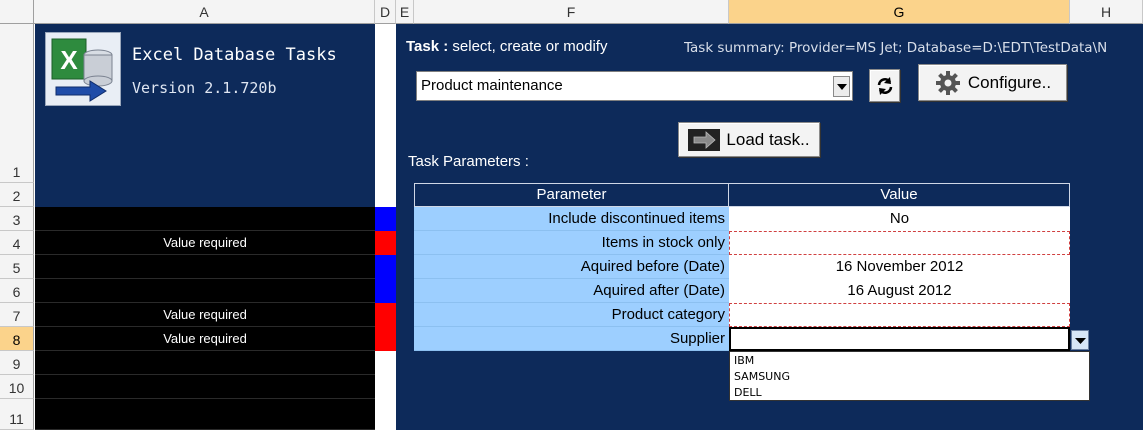  What do you see at coordinates (17, 414) in the screenshot?
I see `row-header-11: 11` at bounding box center [17, 414].